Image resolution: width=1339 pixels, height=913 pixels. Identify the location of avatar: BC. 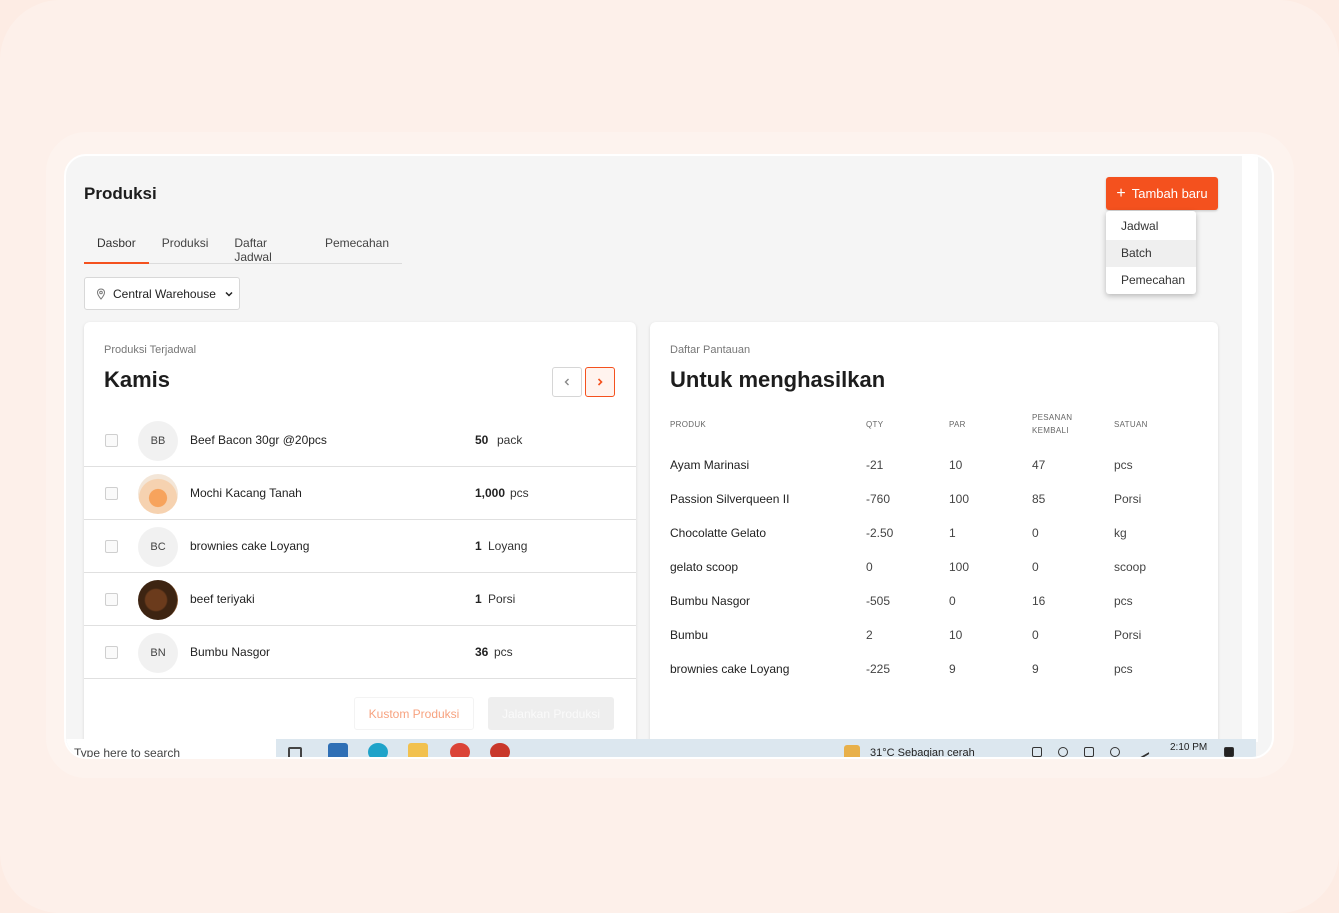
(158, 547).